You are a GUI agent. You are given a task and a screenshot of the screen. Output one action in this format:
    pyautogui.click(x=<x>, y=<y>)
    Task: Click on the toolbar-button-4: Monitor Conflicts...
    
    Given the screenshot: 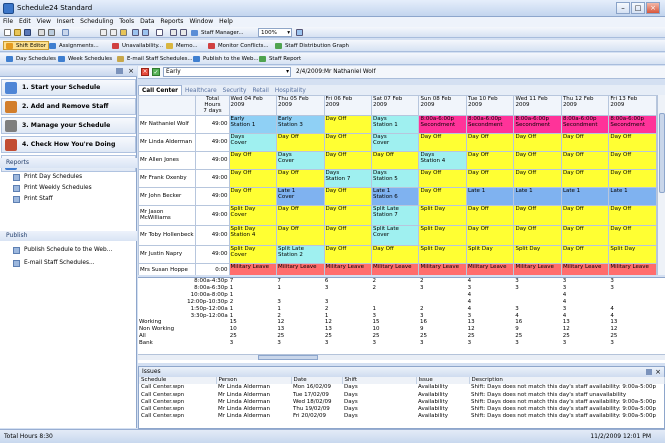 What is the action you would take?
    pyautogui.click(x=238, y=45)
    